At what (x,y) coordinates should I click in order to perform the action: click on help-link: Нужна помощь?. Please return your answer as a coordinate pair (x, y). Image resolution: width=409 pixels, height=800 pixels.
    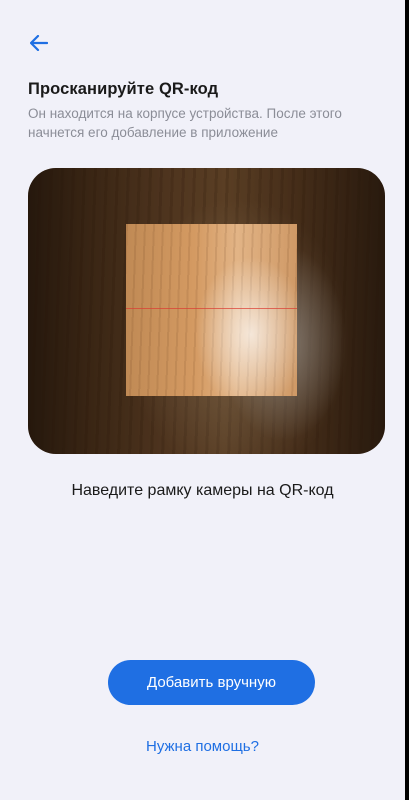
    Looking at the image, I should click on (202, 746).